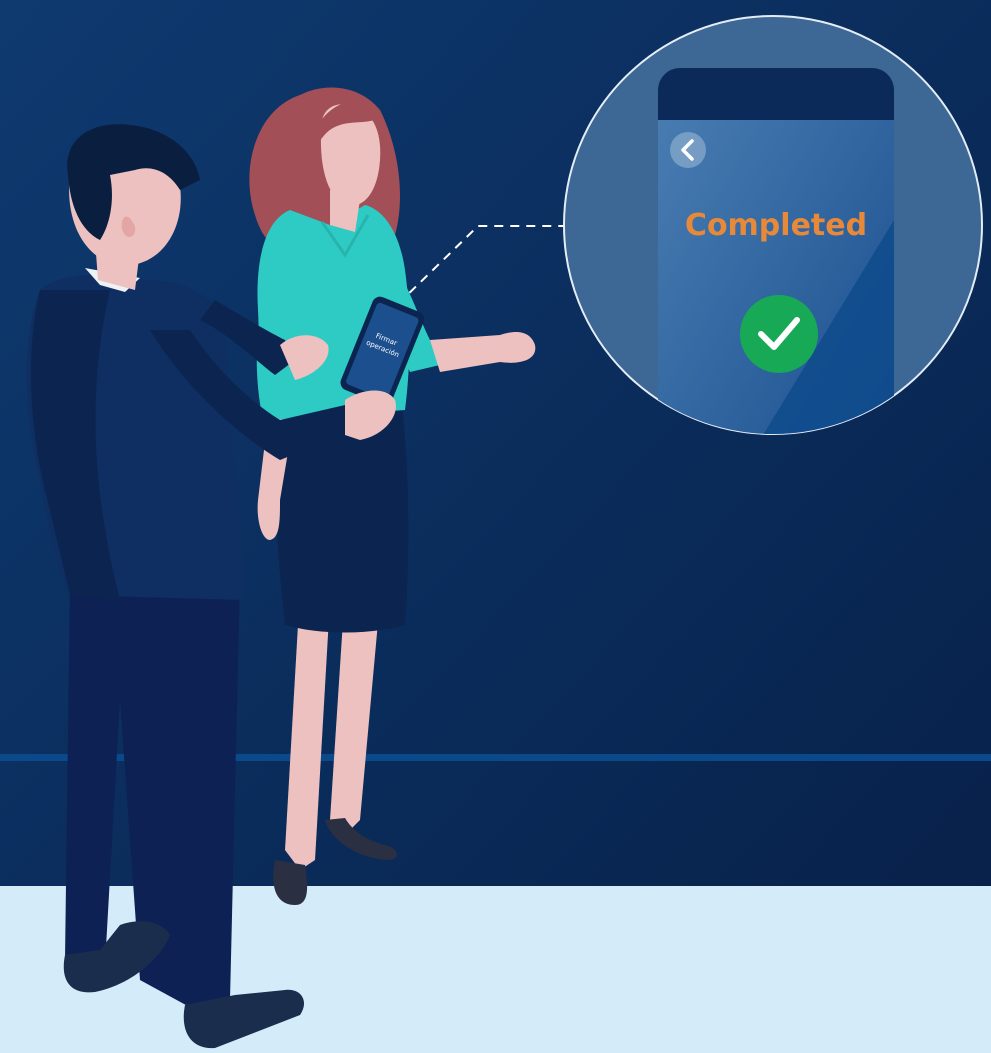 This screenshot has width=991, height=1053. What do you see at coordinates (776, 225) in the screenshot?
I see `status-label: Completed` at bounding box center [776, 225].